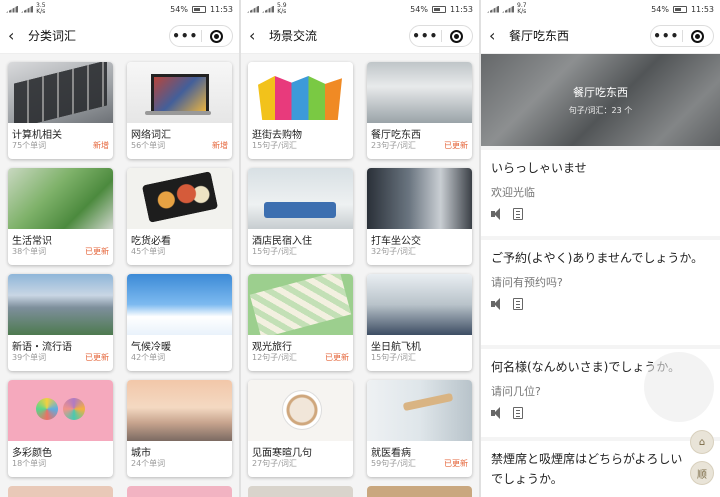  Describe the element at coordinates (539, 168) in the screenshot. I see `phrase-japanese: いらっしゃいませ` at that location.